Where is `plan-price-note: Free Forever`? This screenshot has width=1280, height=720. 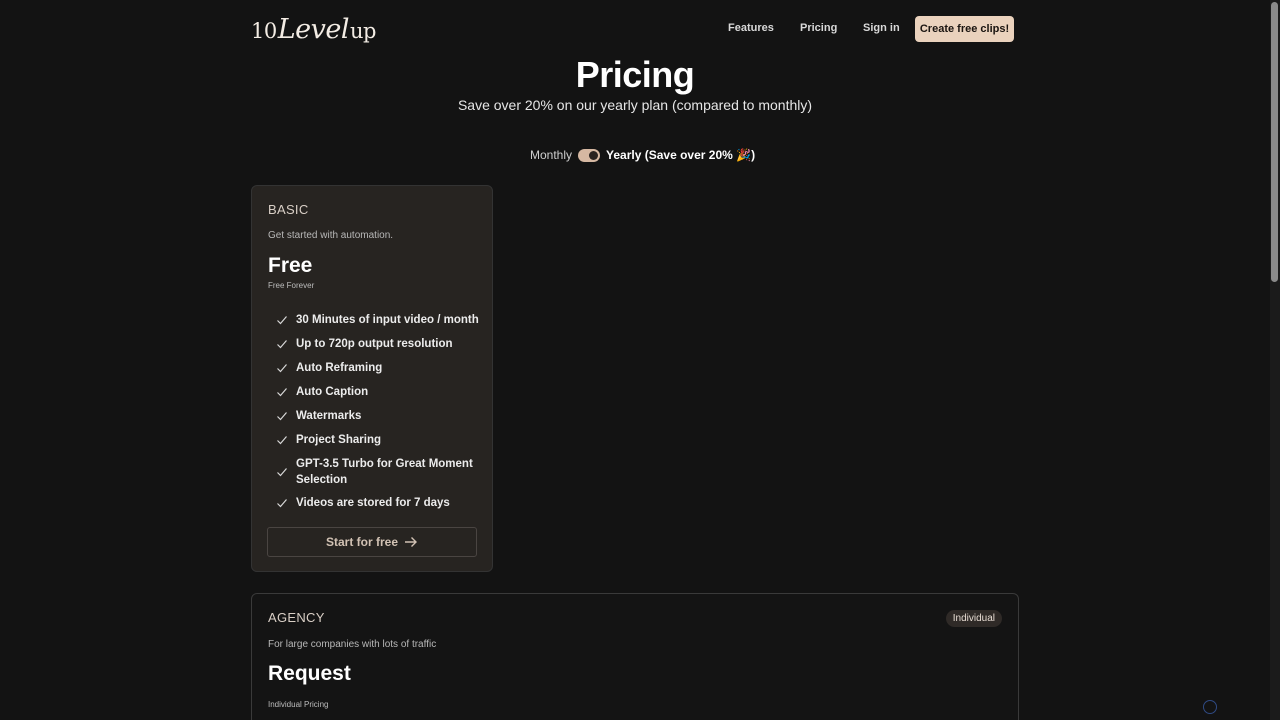 plan-price-note: Free Forever is located at coordinates (291, 285).